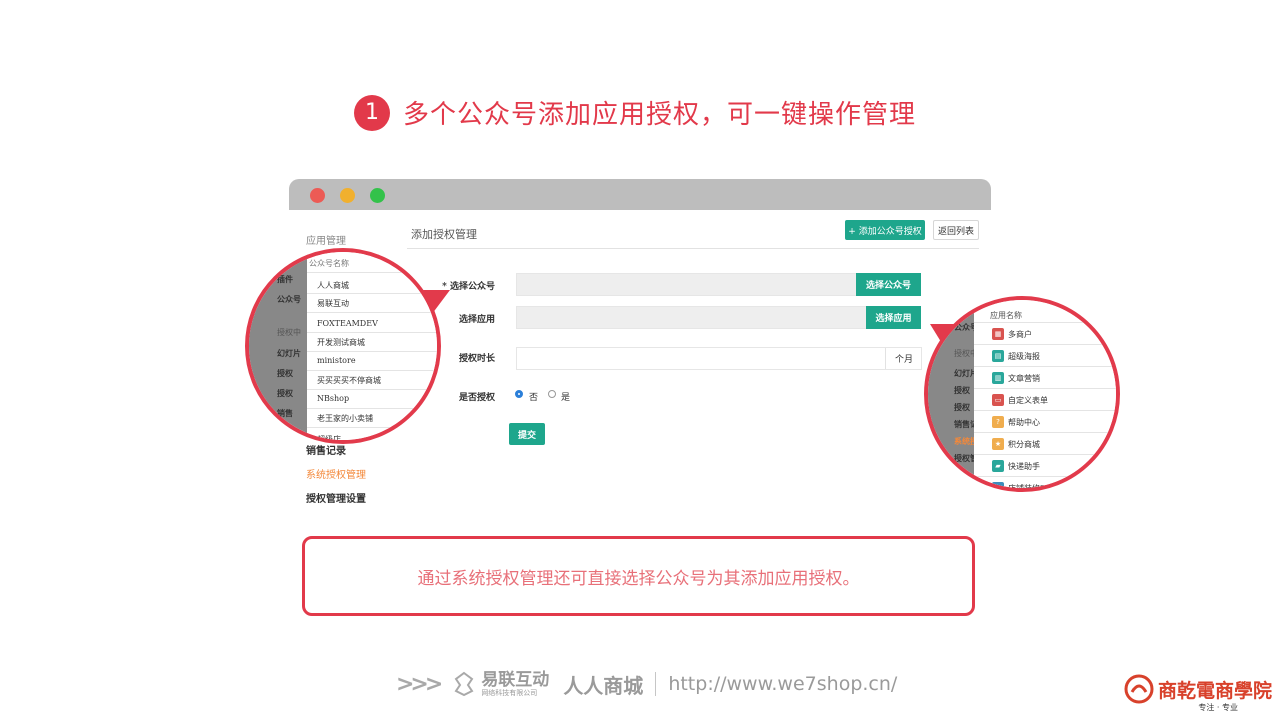 The height and width of the screenshot is (720, 1280). I want to click on account-option: FOXTEAMDEV, so click(347, 323).